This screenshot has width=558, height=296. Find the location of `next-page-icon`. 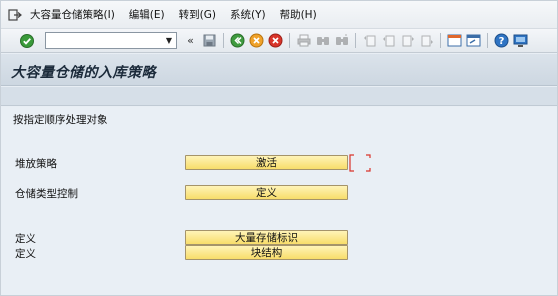

next-page-icon is located at coordinates (407, 40).